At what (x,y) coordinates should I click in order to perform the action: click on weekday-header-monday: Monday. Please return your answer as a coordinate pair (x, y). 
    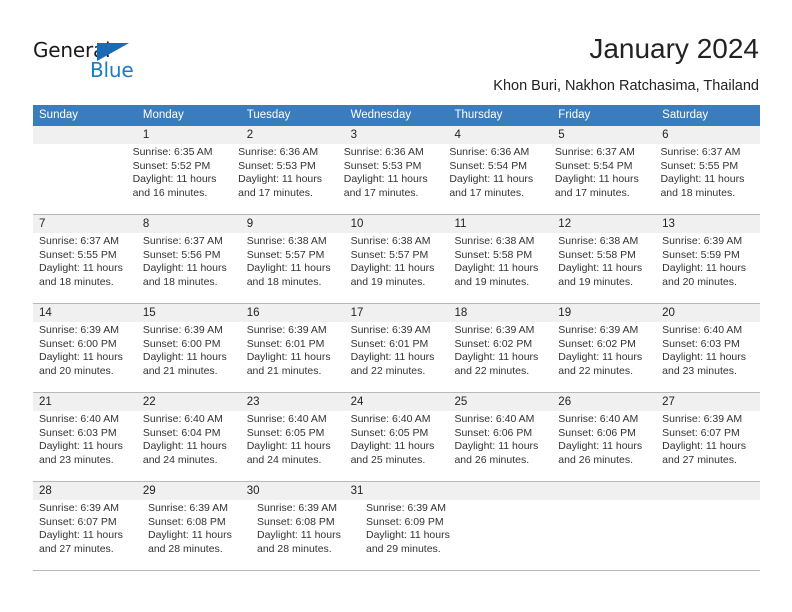
    Looking at the image, I should click on (163, 115).